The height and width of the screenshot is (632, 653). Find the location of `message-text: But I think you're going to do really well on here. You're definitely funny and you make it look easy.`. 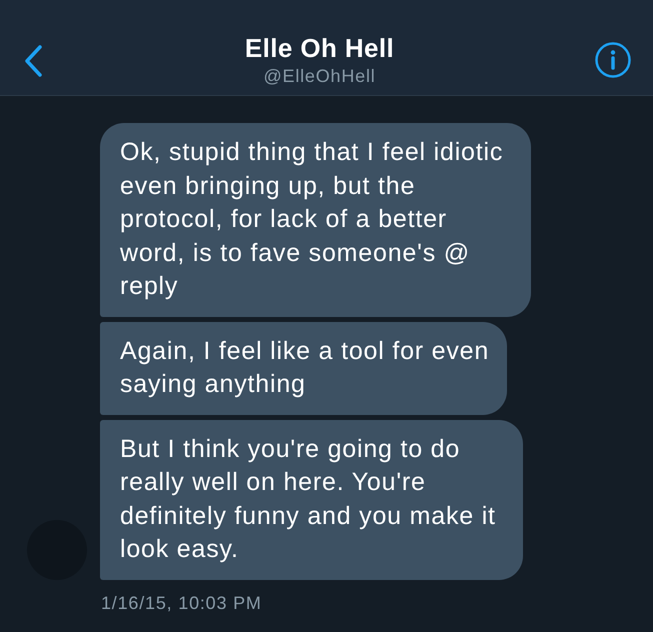

message-text: But I think you're going to do really well on here. You're definitely funny and you make it look easy. is located at coordinates (308, 499).